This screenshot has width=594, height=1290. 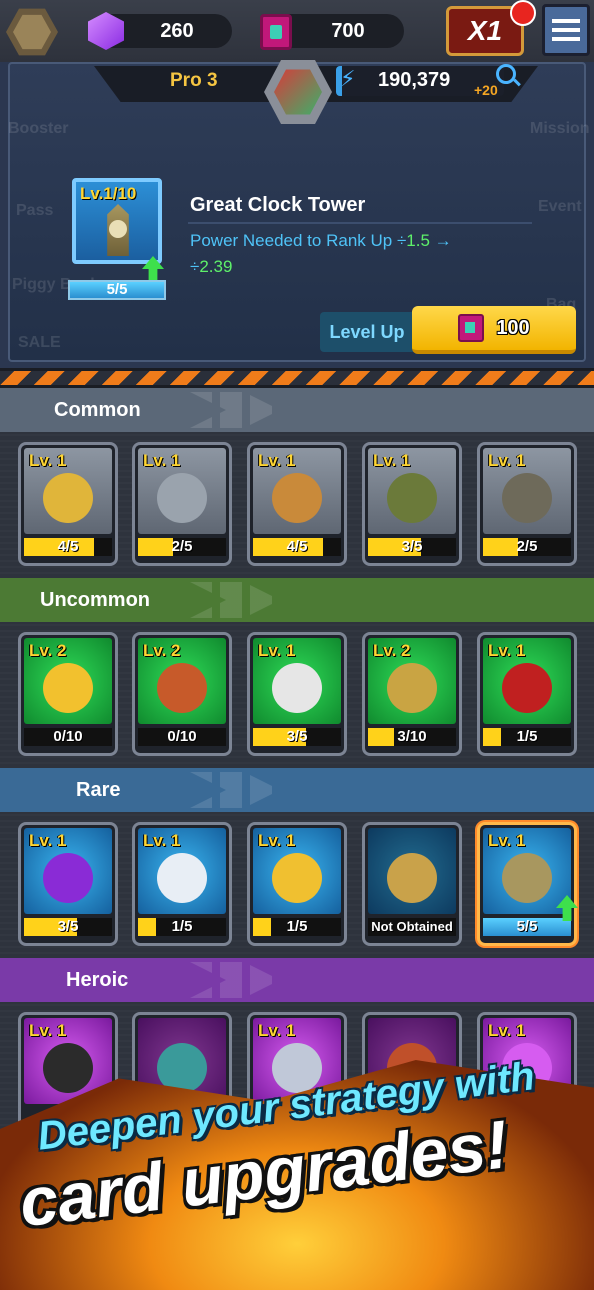 I want to click on card-name: Great Clock Tower, so click(x=278, y=205).